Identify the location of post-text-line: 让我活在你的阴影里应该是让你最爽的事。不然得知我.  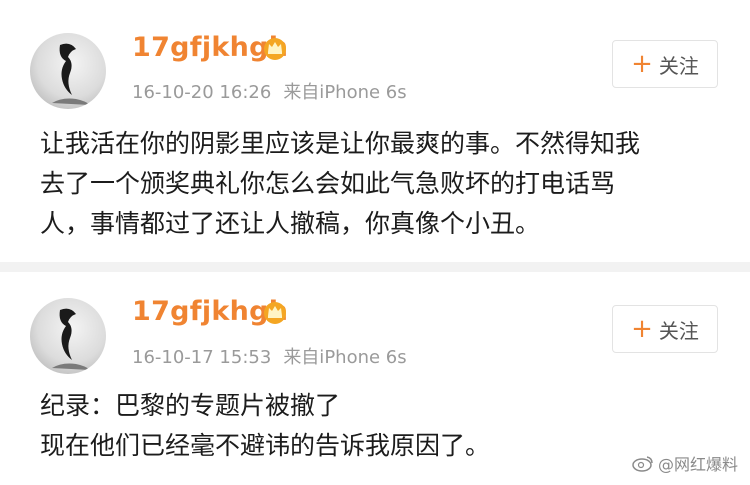
(340, 143).